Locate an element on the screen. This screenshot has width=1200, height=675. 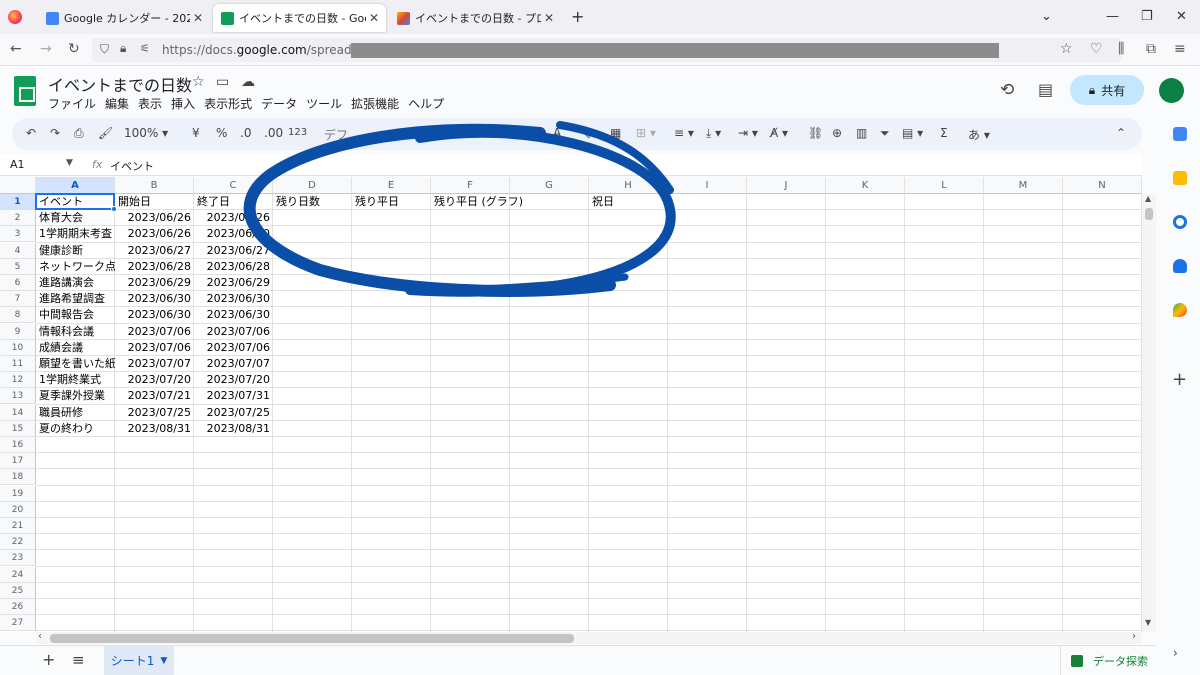
keep-icon is located at coordinates (1180, 178).